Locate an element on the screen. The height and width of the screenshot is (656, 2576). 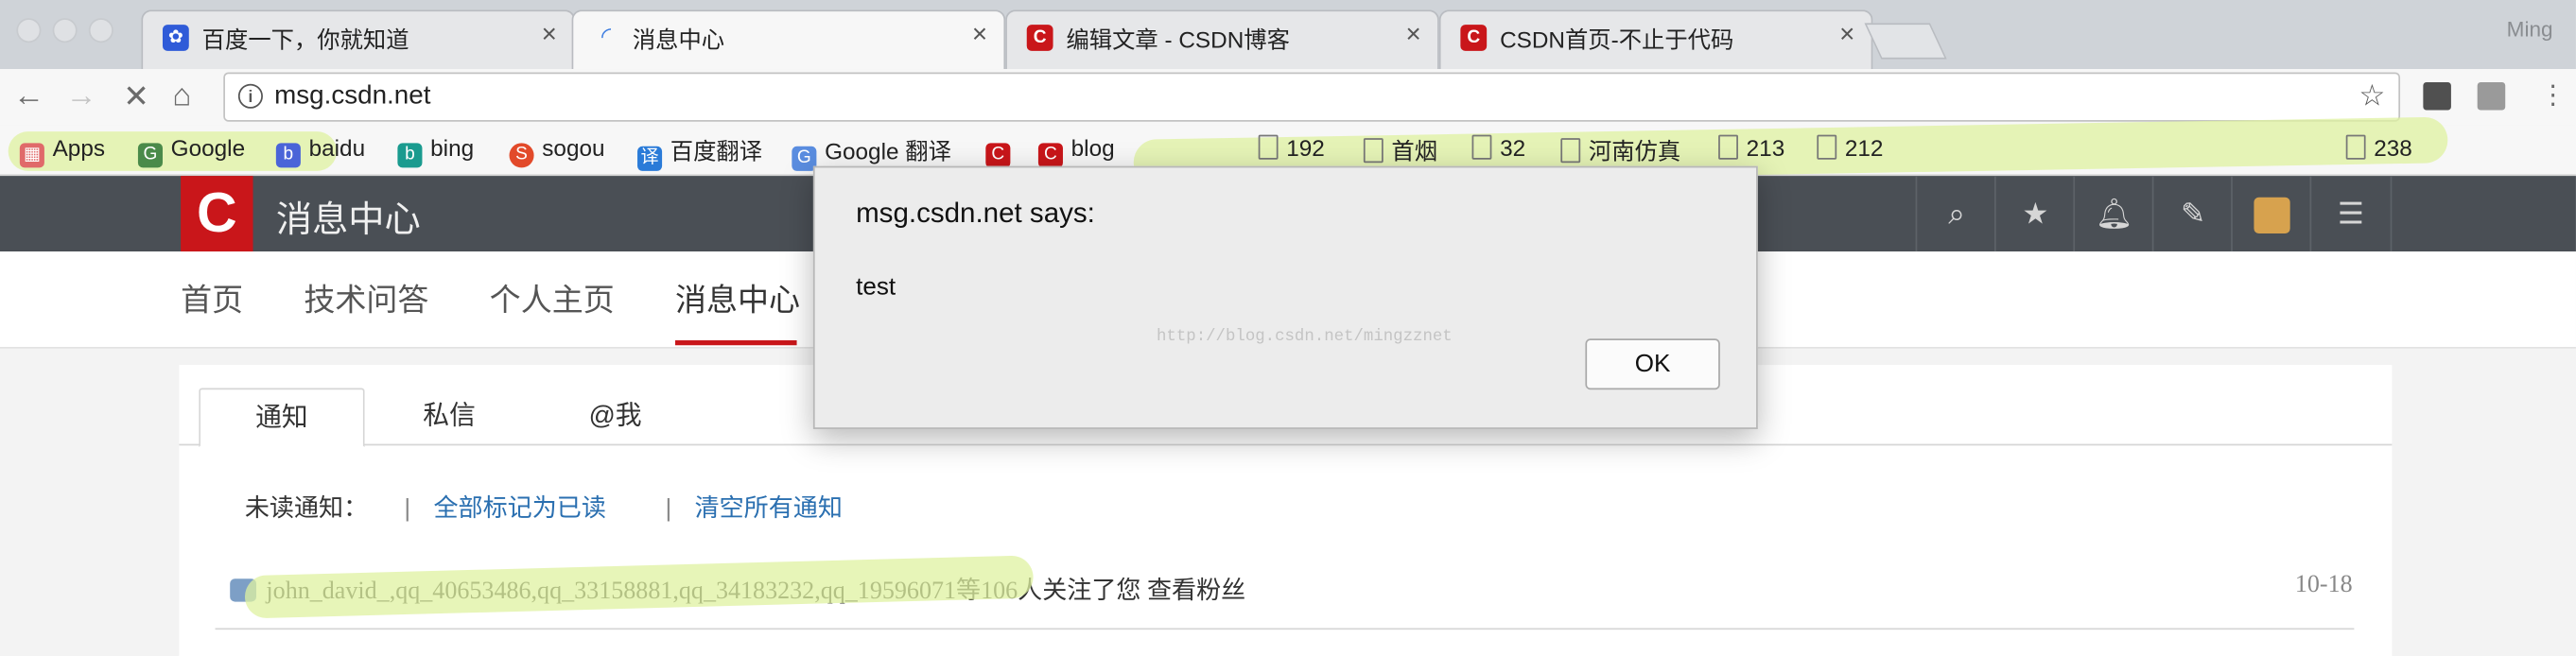
bookmark-star-icon: ☆ is located at coordinates (2371, 95).